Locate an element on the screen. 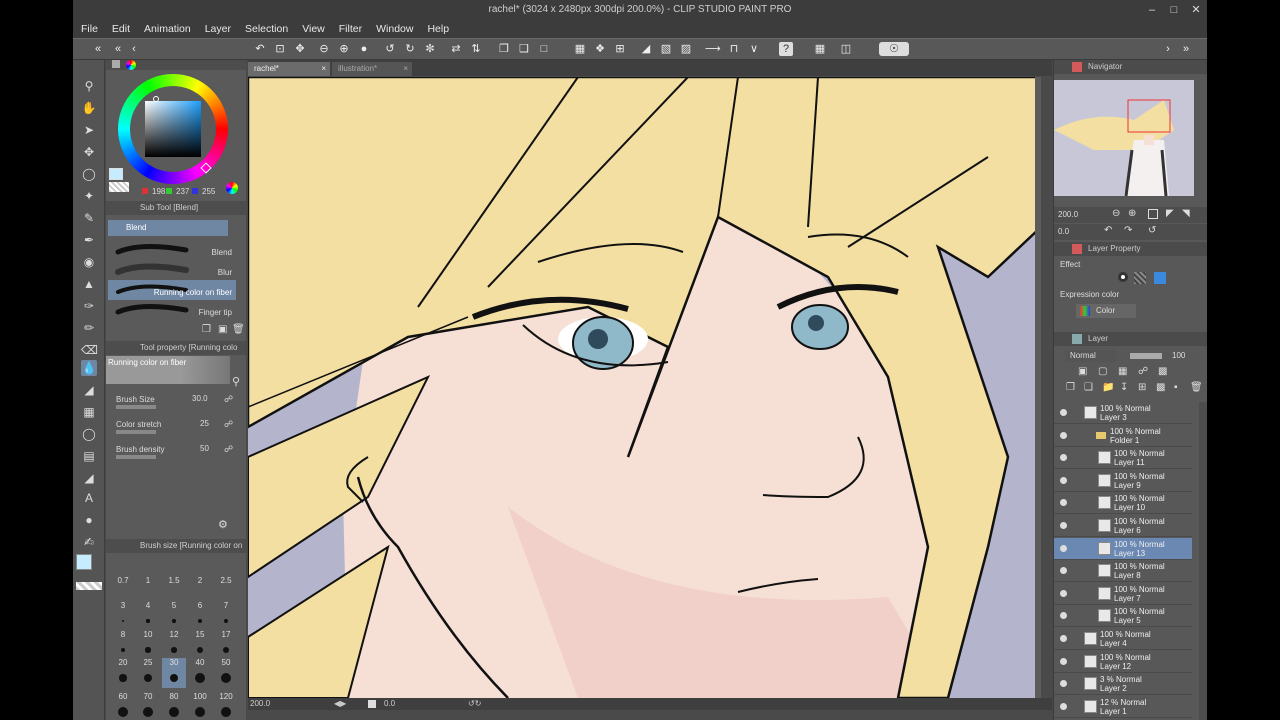  color-square is located at coordinates (173, 129).